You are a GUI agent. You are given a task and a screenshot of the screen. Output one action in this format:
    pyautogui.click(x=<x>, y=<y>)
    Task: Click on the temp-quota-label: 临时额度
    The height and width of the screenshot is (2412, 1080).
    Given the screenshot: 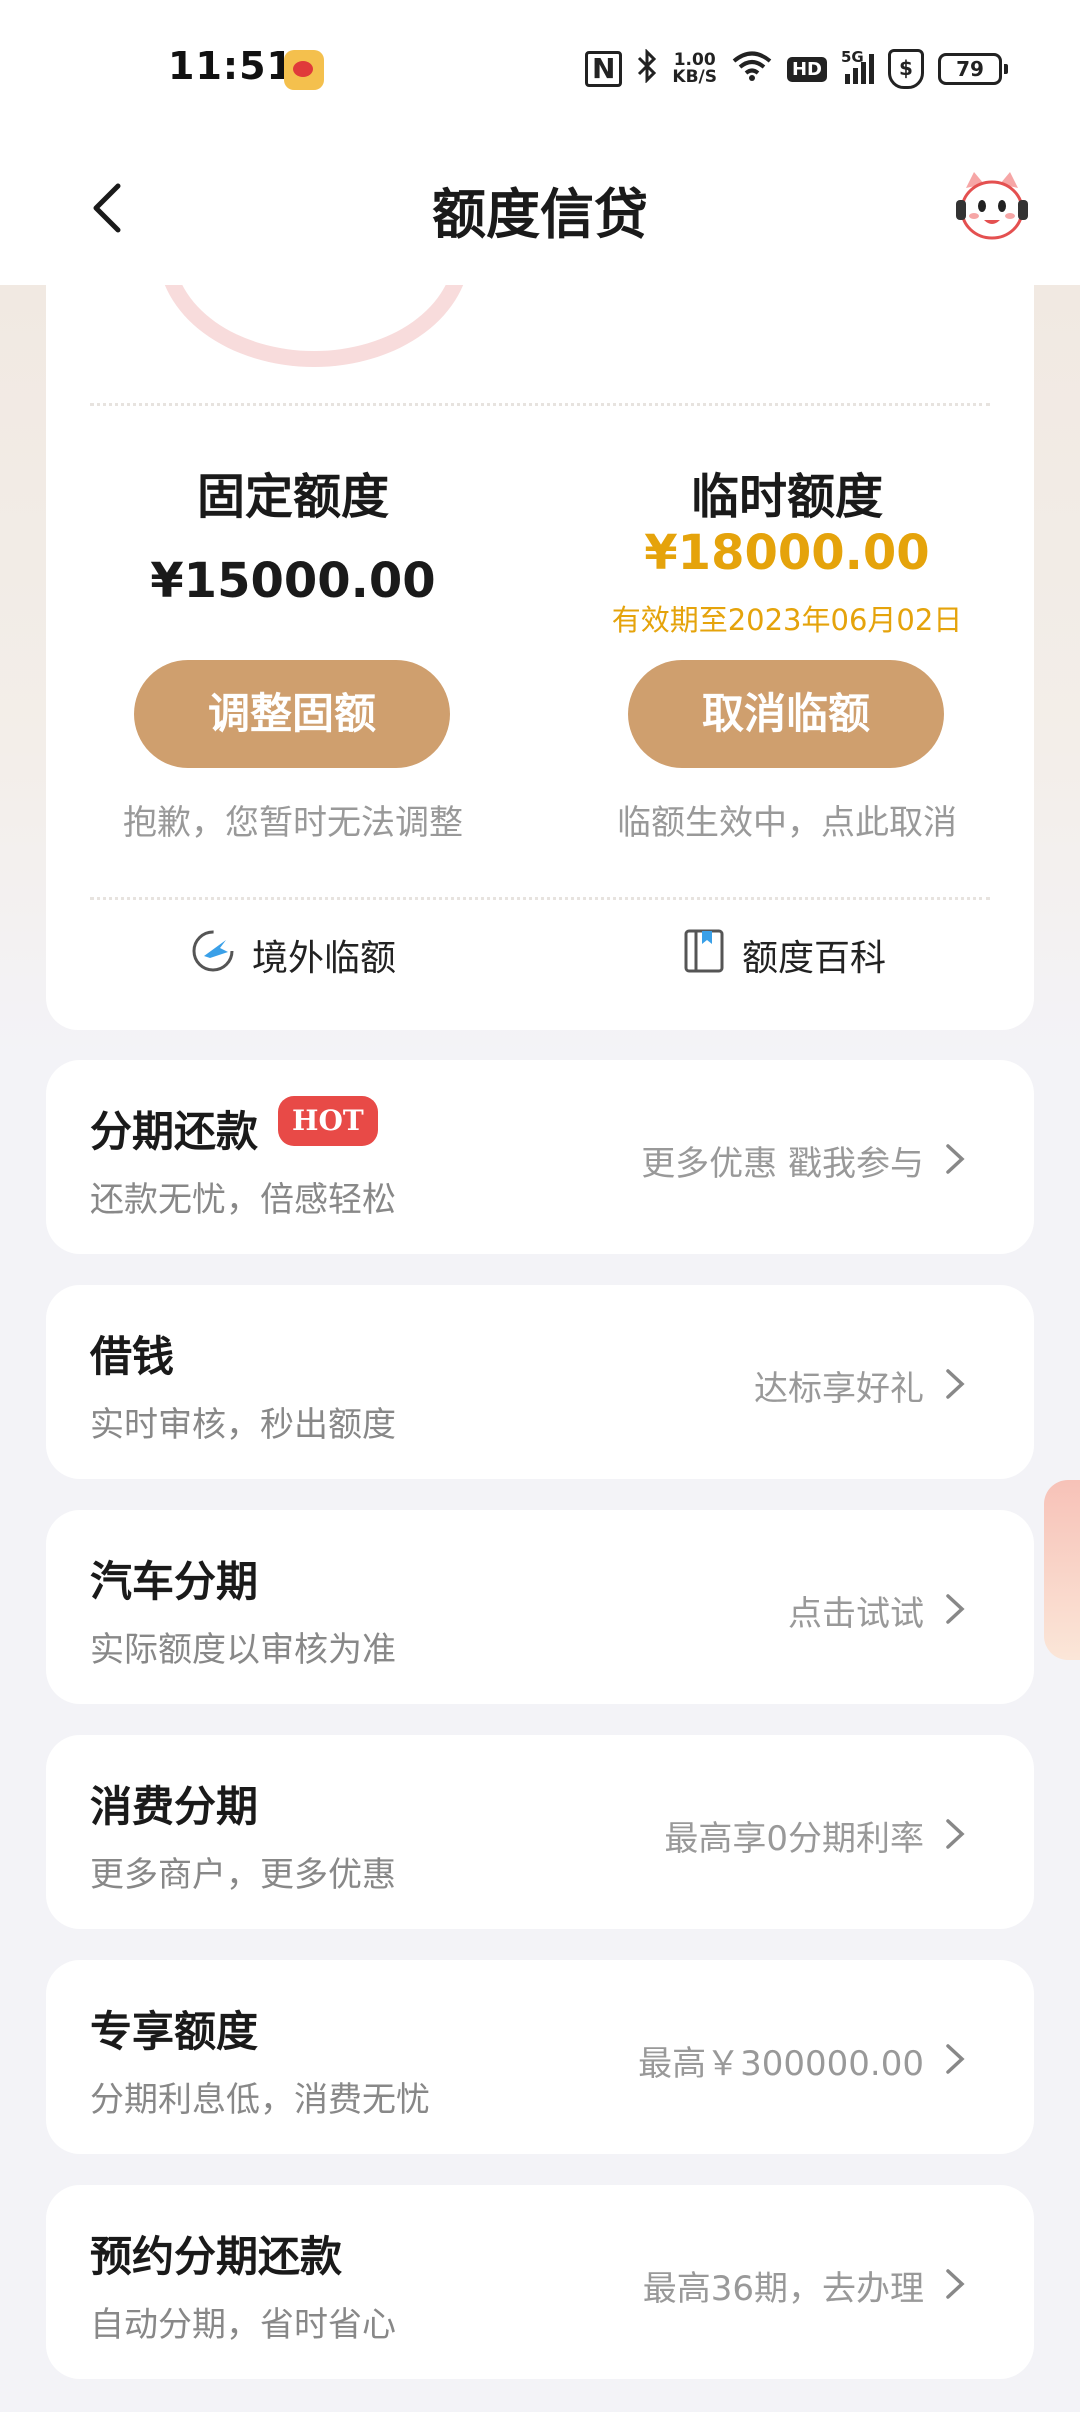 What is the action you would take?
    pyautogui.click(x=786, y=497)
    